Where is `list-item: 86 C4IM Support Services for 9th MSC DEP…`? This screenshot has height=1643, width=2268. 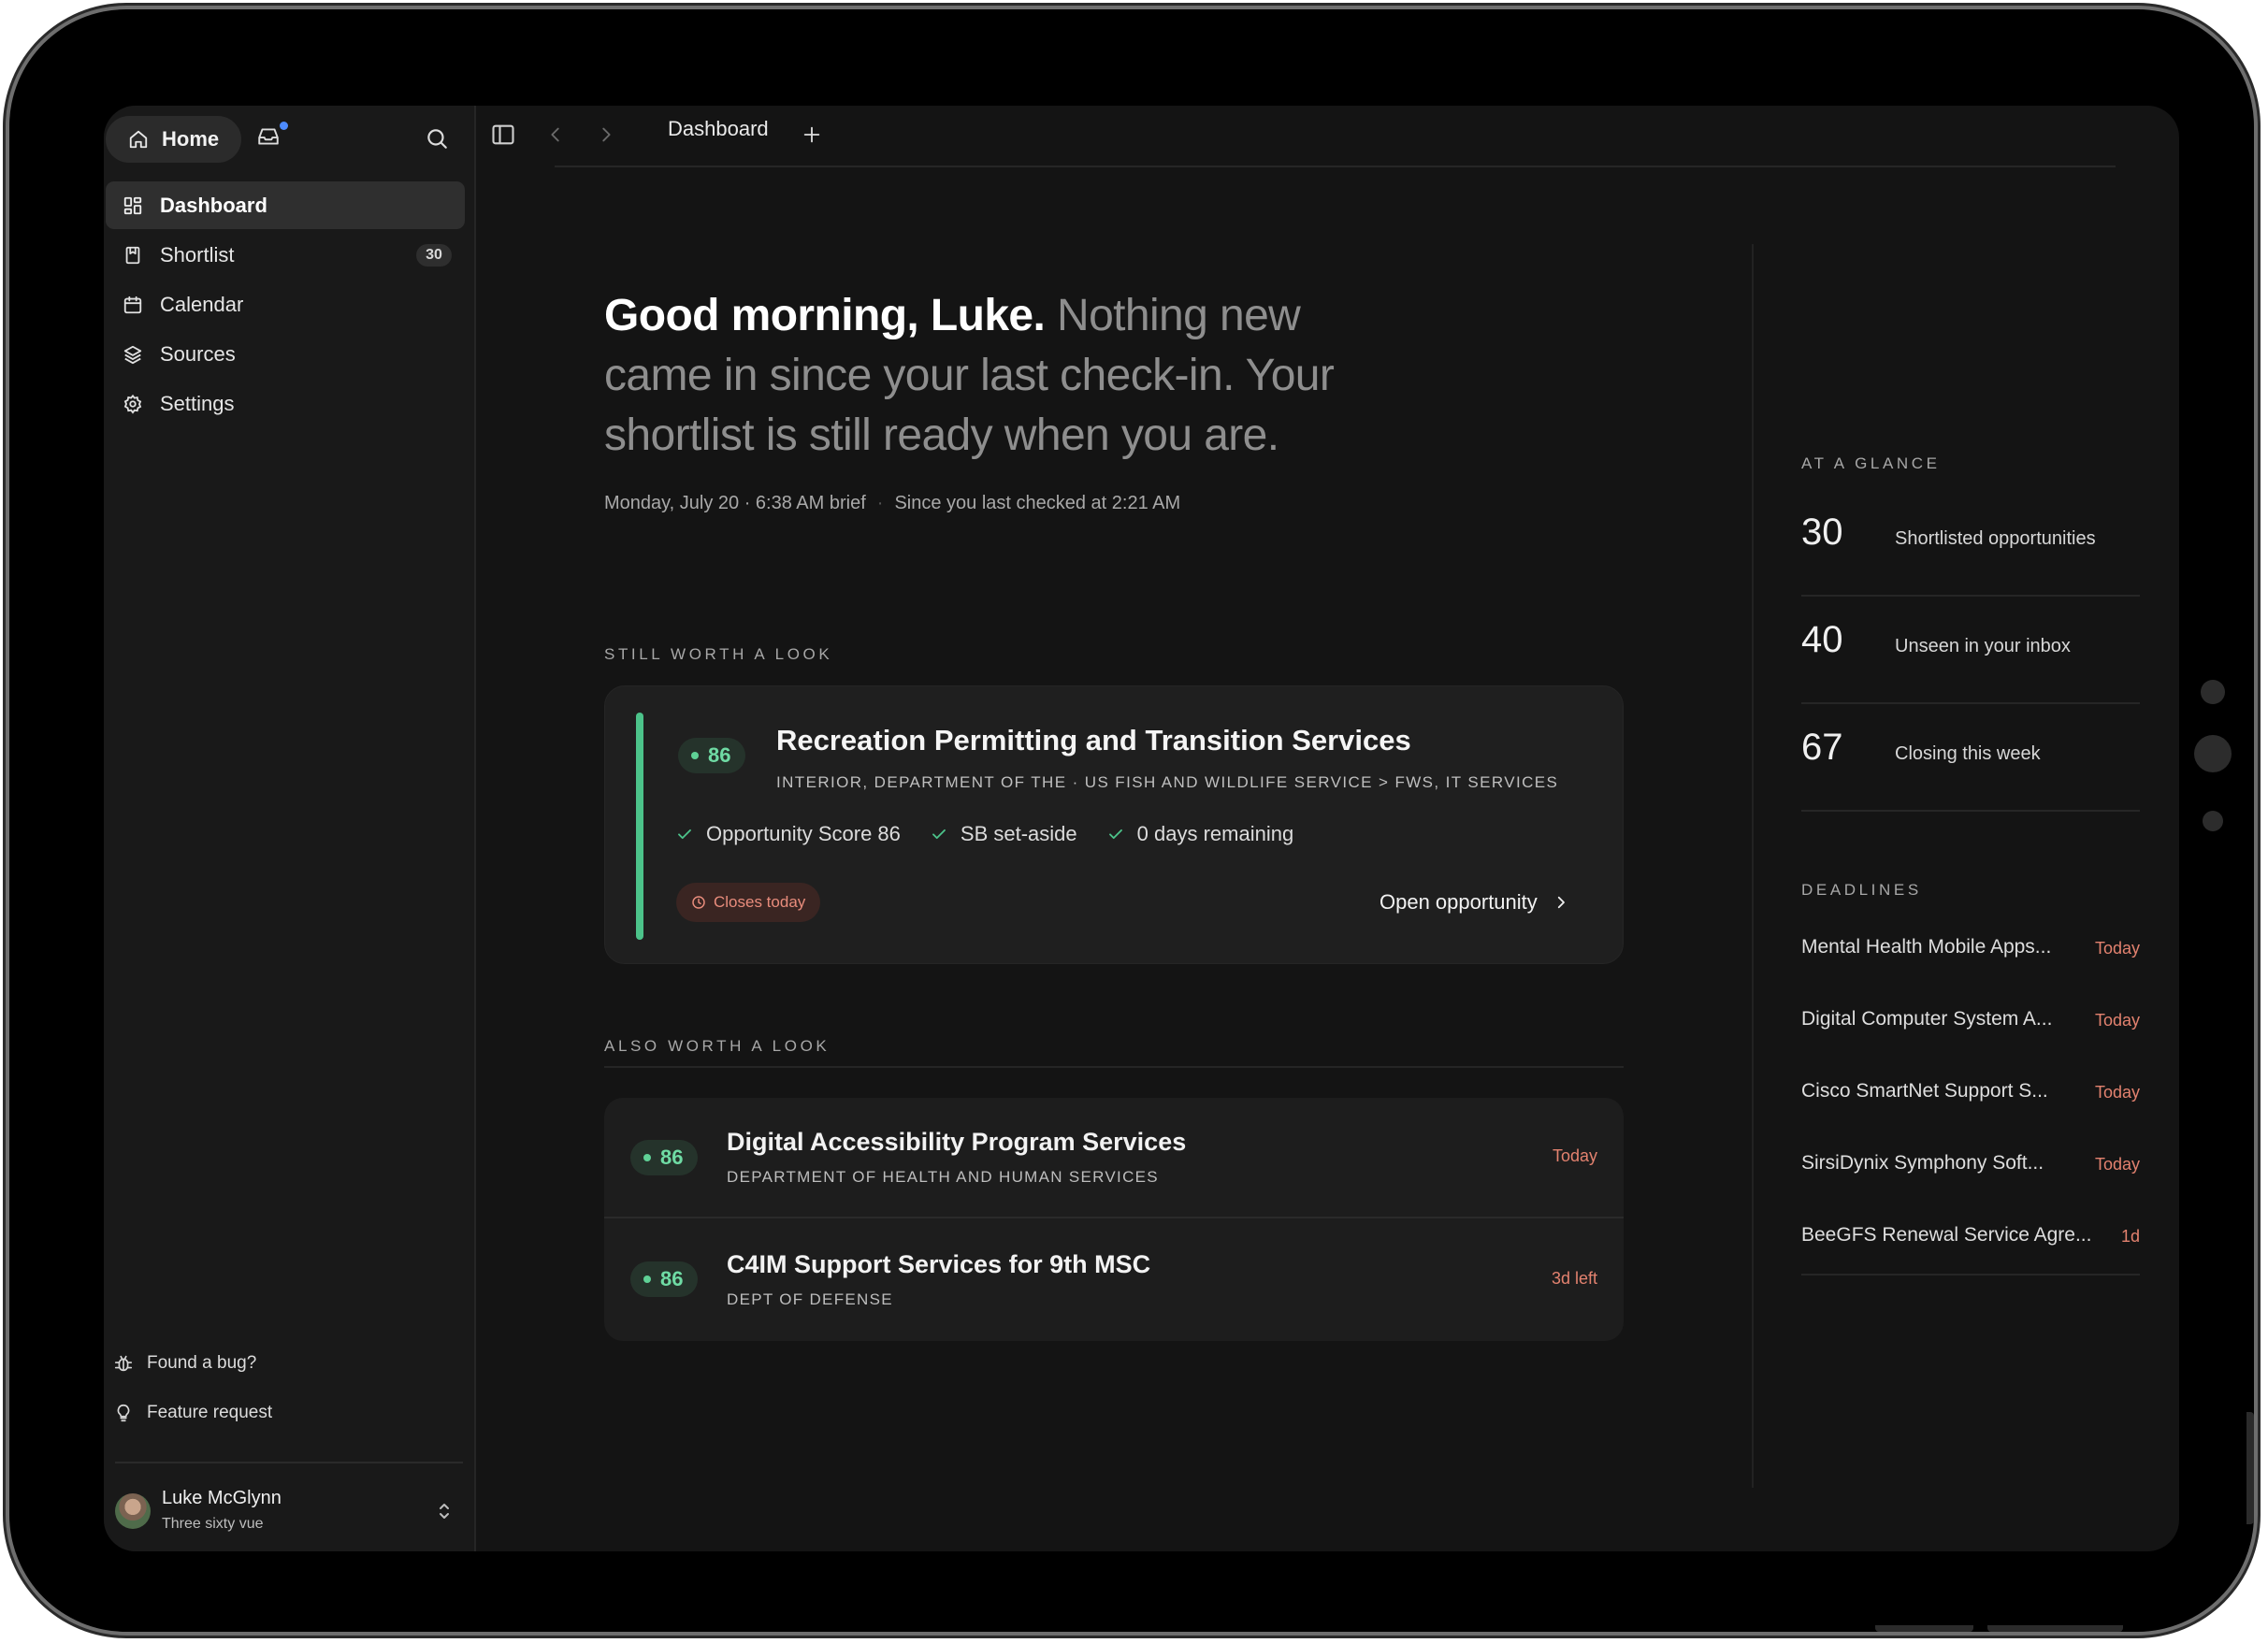 list-item: 86 C4IM Support Services for 9th MSC DEP… is located at coordinates (1114, 1280).